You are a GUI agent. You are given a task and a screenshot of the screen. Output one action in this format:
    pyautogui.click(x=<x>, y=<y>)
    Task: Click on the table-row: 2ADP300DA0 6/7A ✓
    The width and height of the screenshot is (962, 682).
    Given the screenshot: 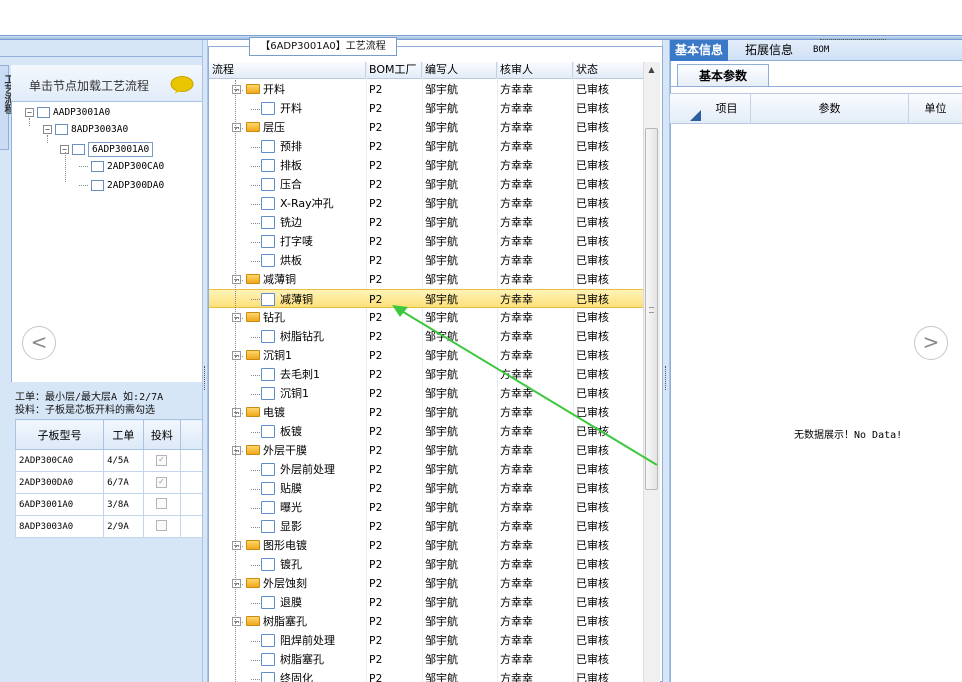 What is the action you would take?
    pyautogui.click(x=108, y=482)
    